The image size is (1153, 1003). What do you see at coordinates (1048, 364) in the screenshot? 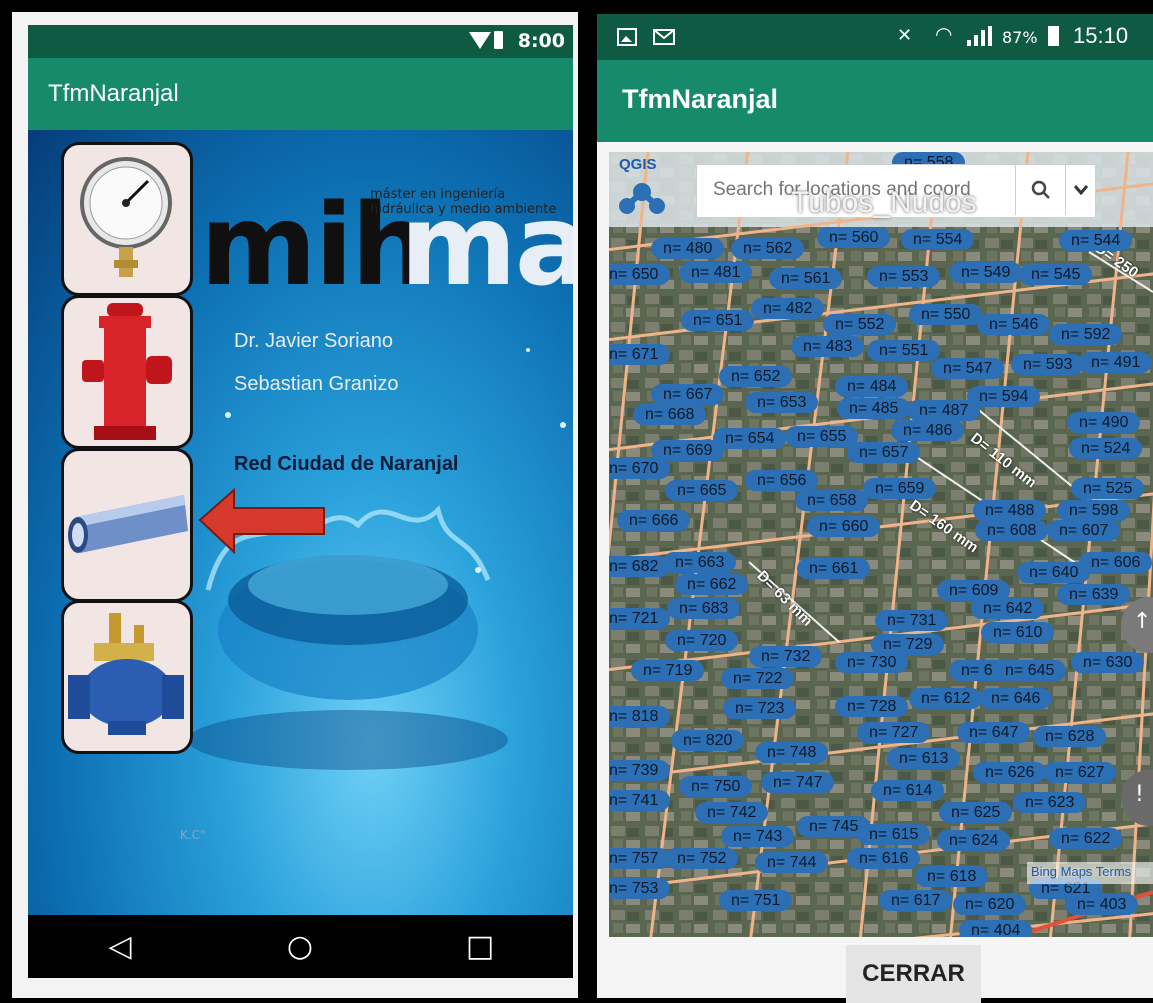
I see `node-label: n= 593` at bounding box center [1048, 364].